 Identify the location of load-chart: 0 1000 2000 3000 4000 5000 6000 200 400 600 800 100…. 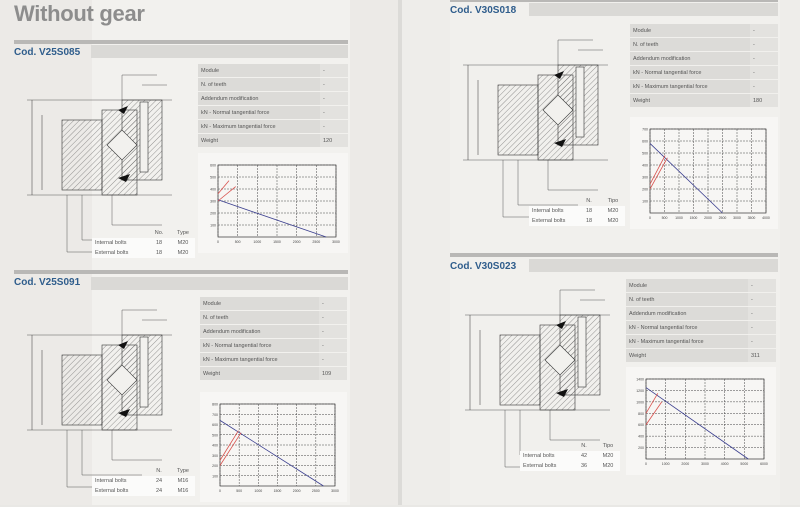
(701, 421).